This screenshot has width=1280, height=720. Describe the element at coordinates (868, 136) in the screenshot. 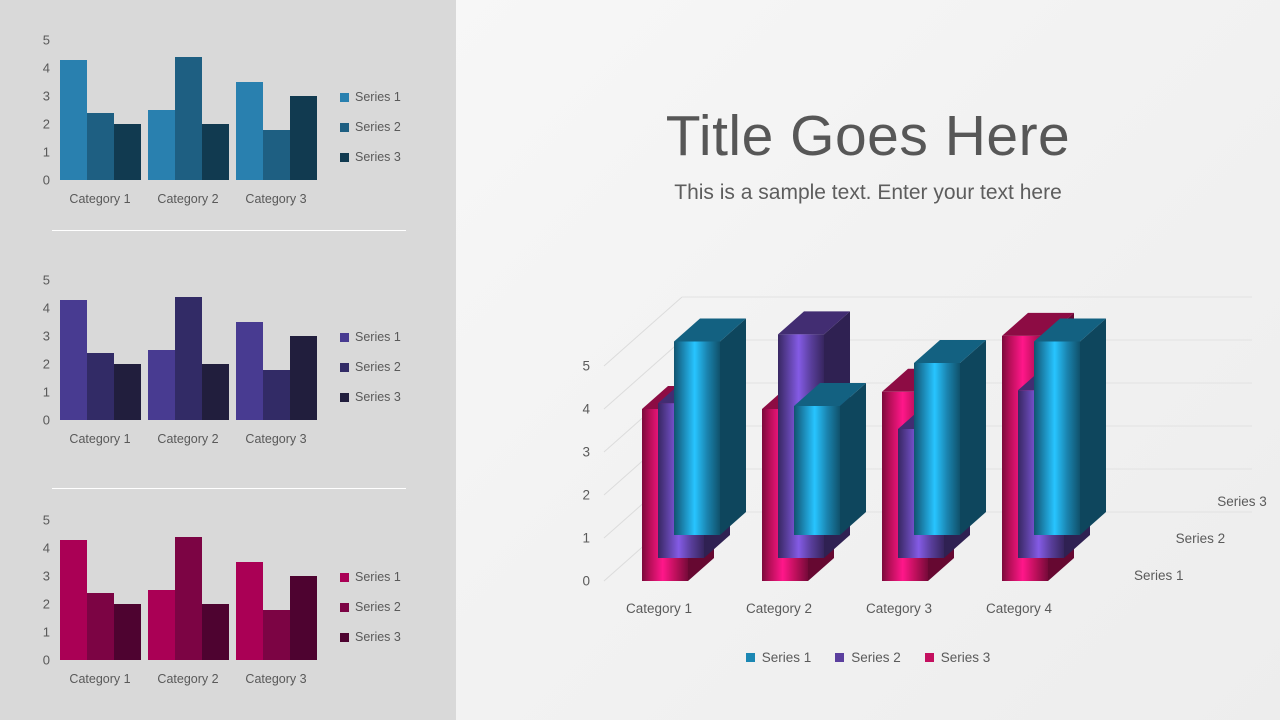

I see `page-title: Title Goes Here` at that location.